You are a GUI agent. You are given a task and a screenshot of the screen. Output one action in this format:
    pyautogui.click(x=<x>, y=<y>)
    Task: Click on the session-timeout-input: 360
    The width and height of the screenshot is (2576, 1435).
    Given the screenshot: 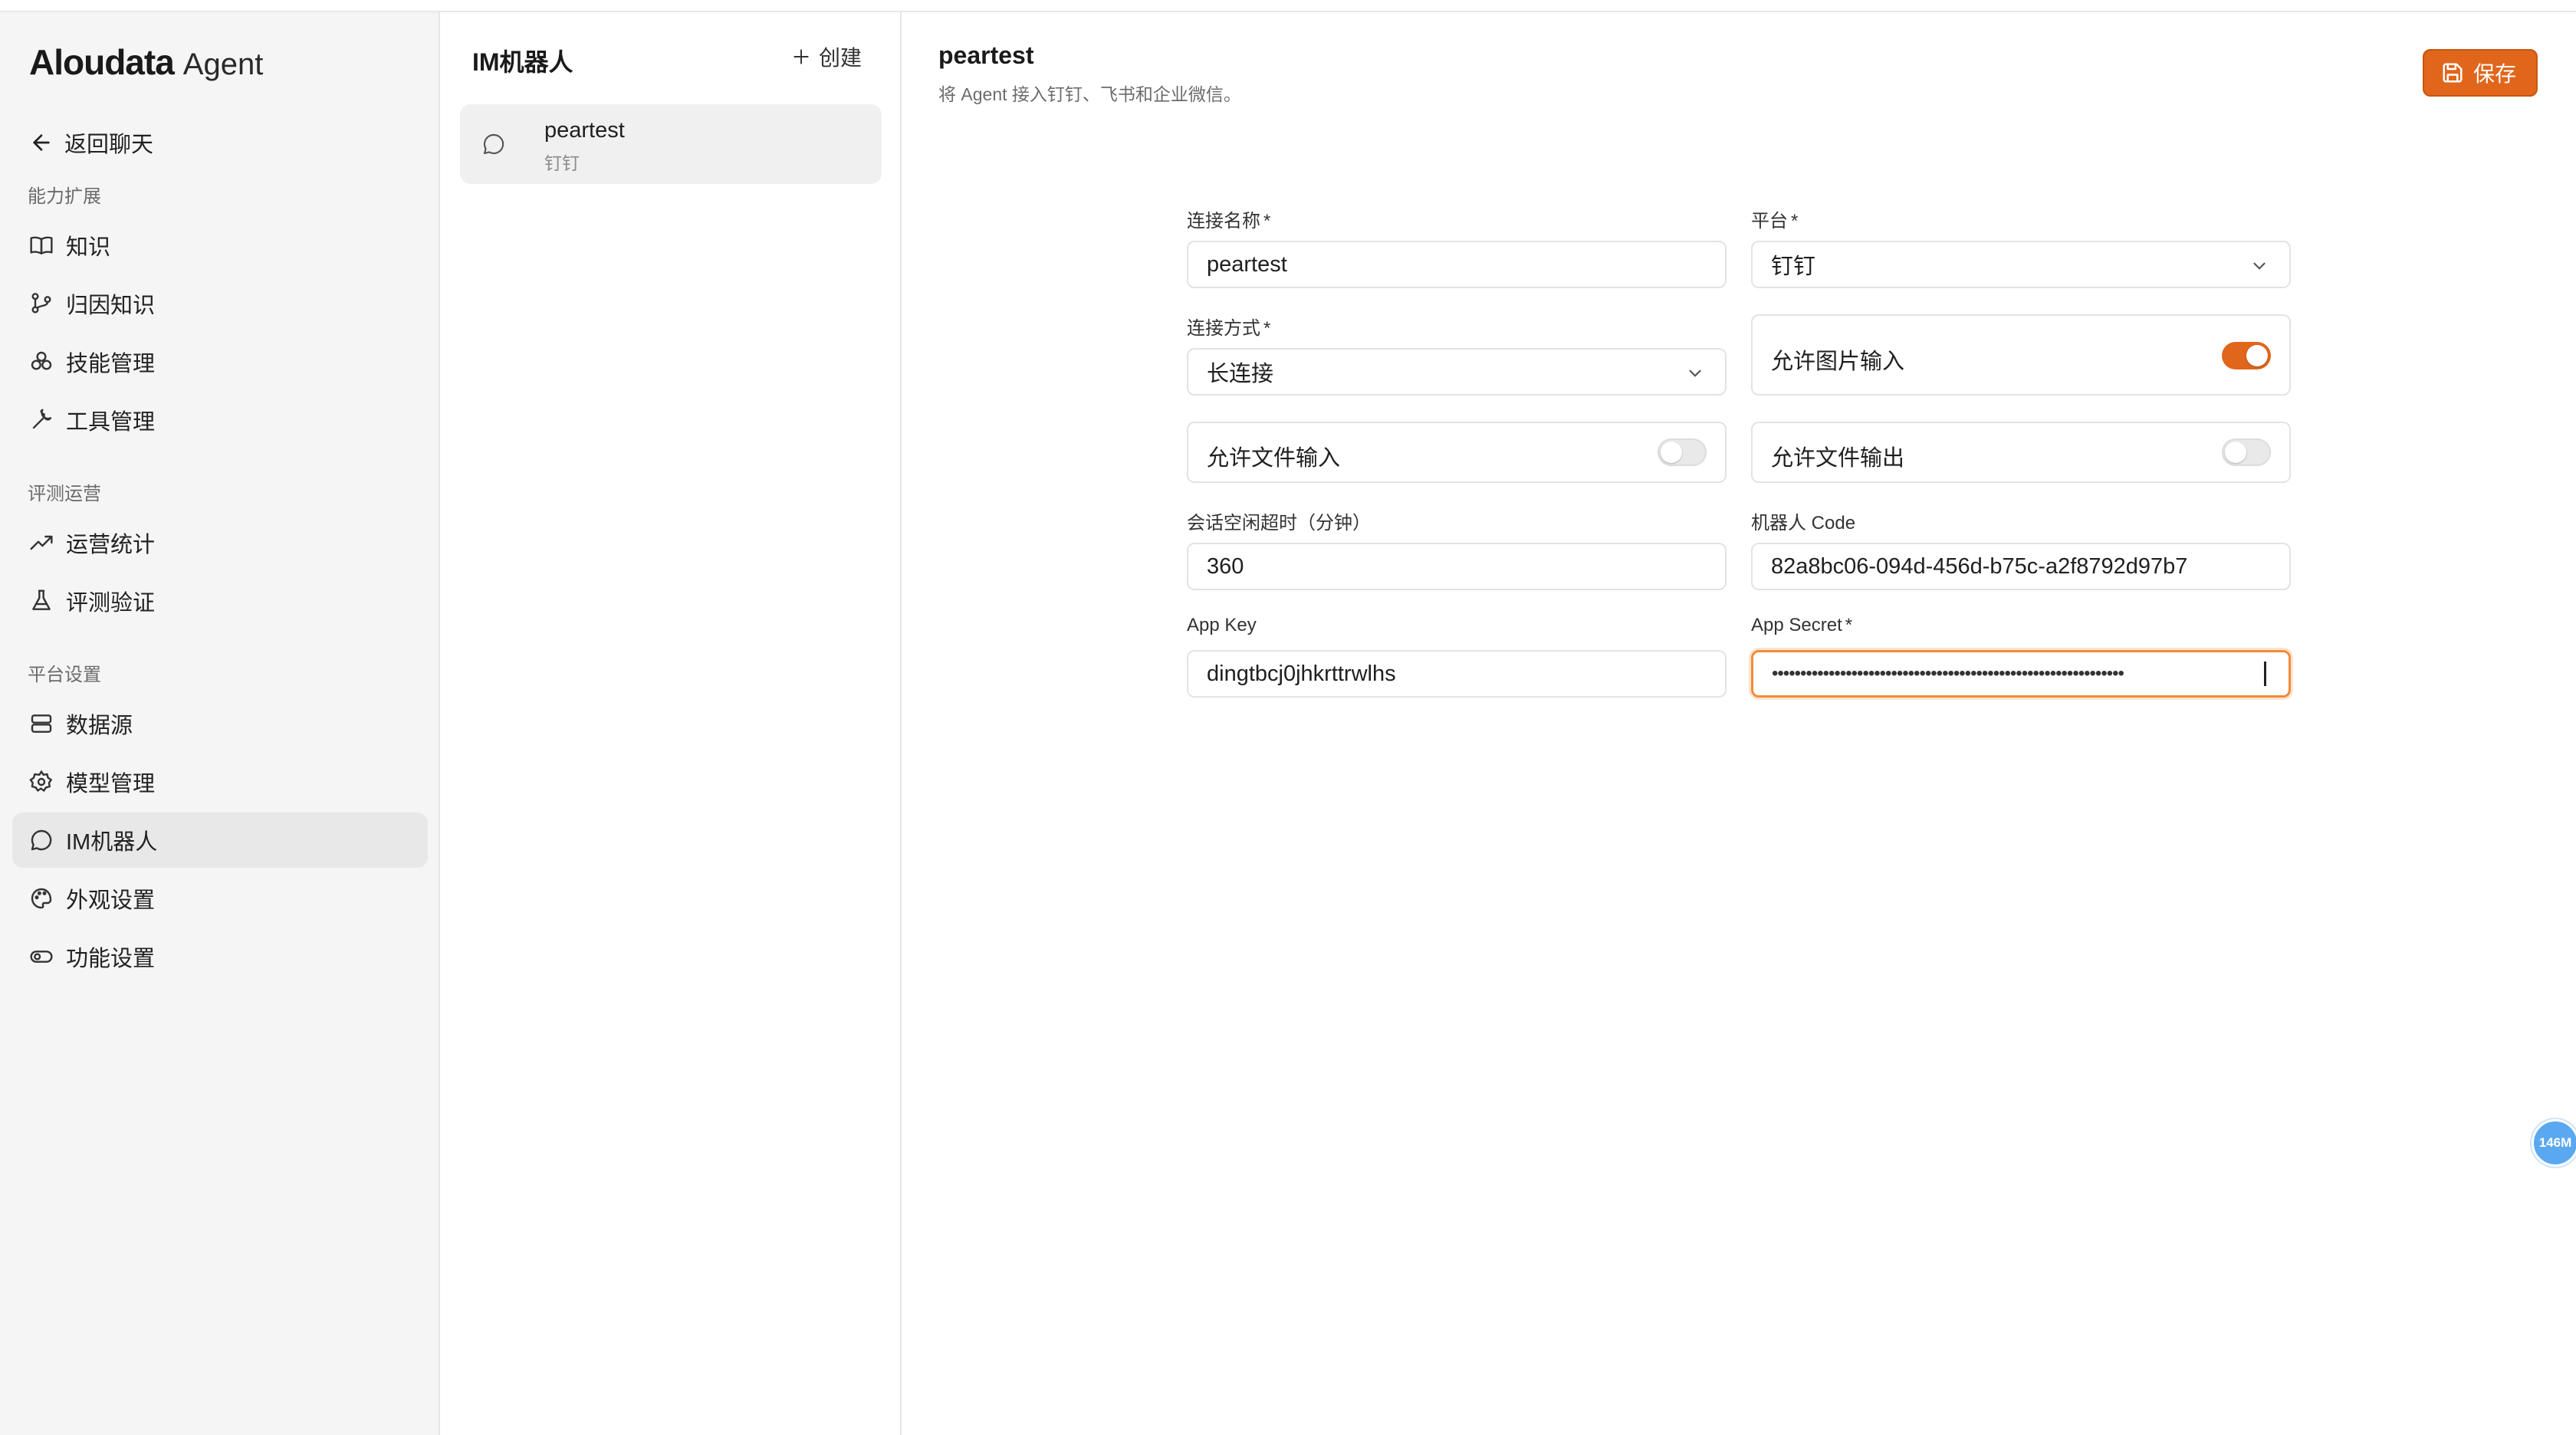 What is the action you would take?
    pyautogui.click(x=1457, y=566)
    